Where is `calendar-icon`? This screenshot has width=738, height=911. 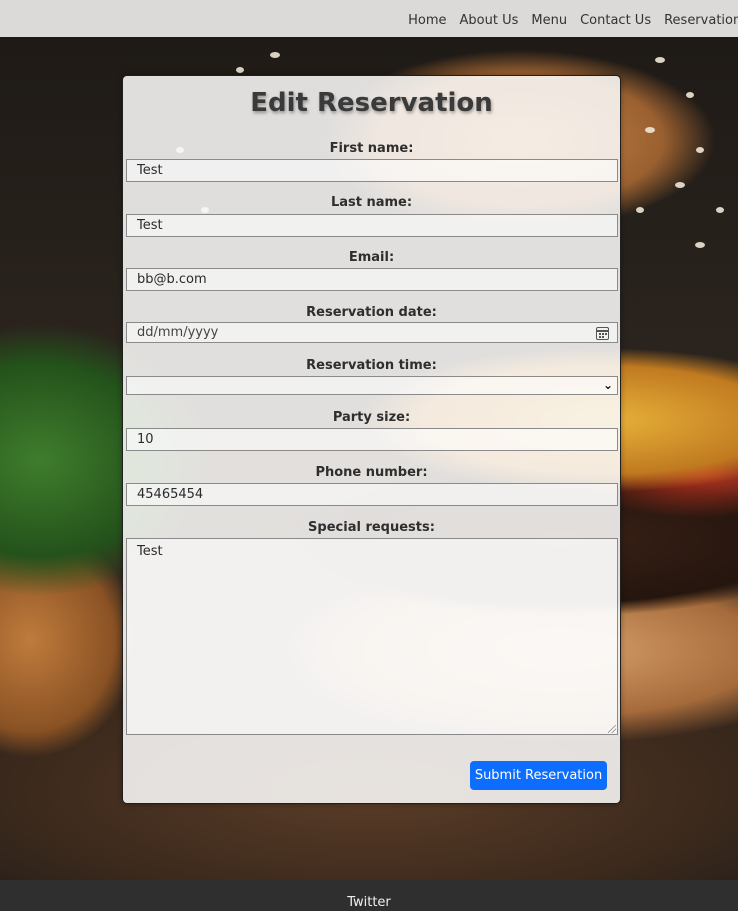
calendar-icon is located at coordinates (602, 333).